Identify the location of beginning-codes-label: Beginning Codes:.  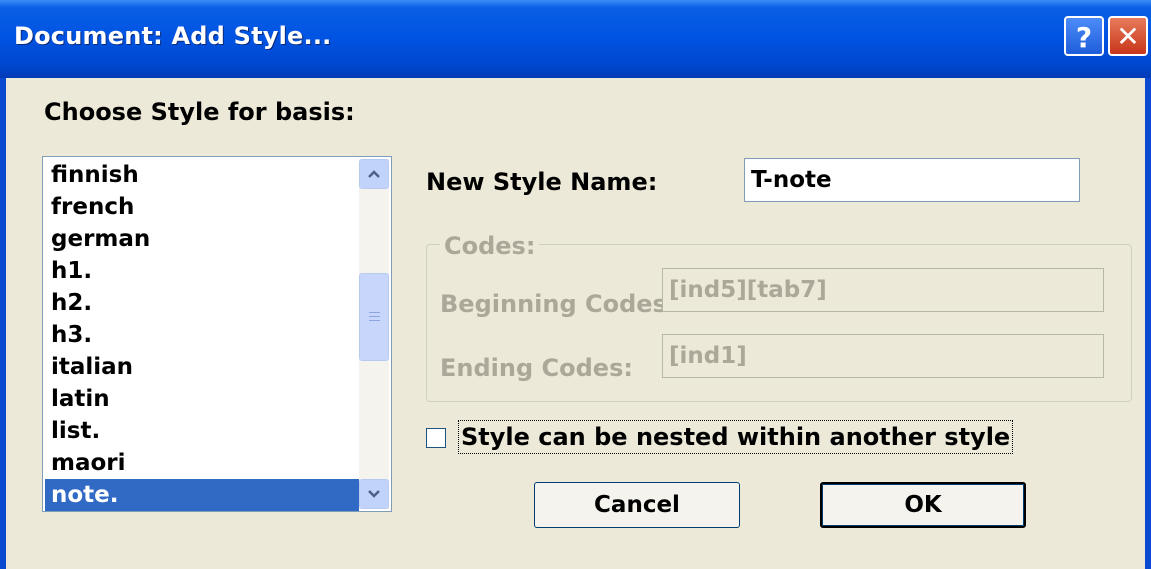
(558, 304).